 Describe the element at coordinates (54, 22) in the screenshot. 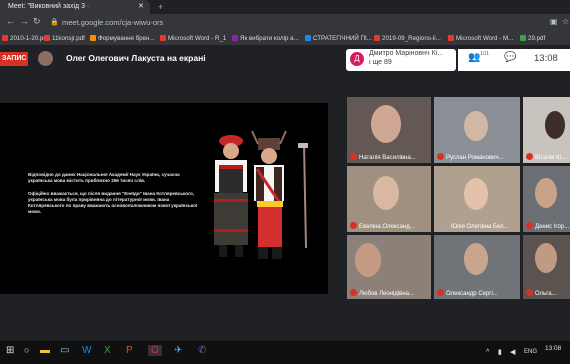

I see `lock-icon: 🔒` at that location.